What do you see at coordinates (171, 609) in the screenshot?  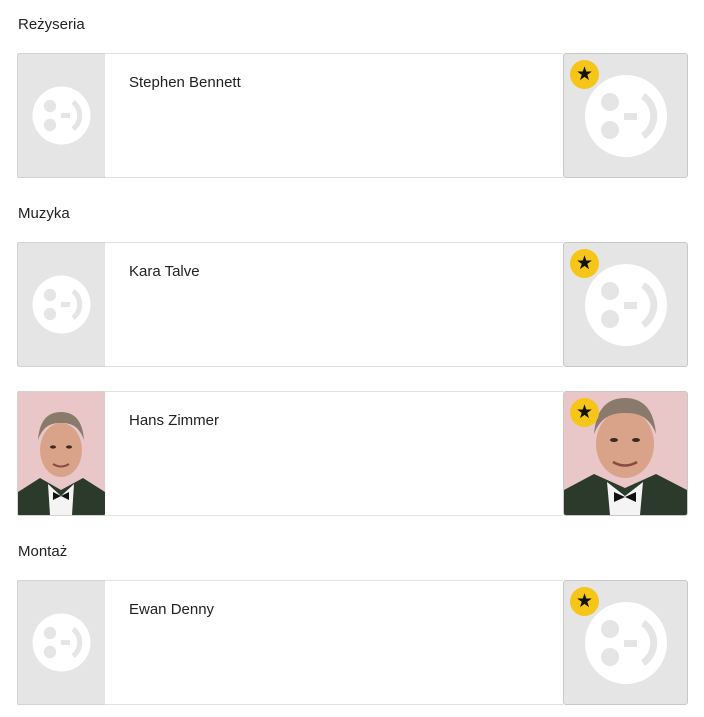 I see `person-name-link: Ewan Denny` at bounding box center [171, 609].